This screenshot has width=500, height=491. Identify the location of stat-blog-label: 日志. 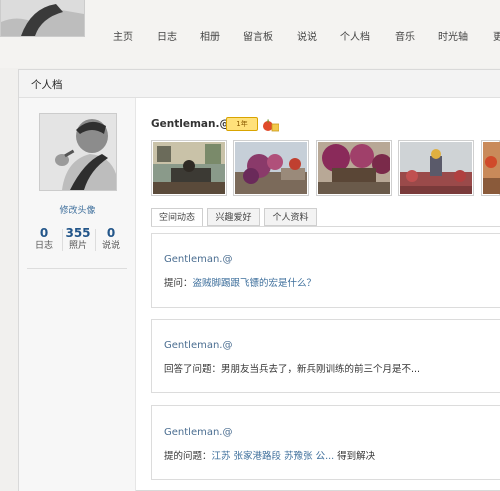
(43, 246).